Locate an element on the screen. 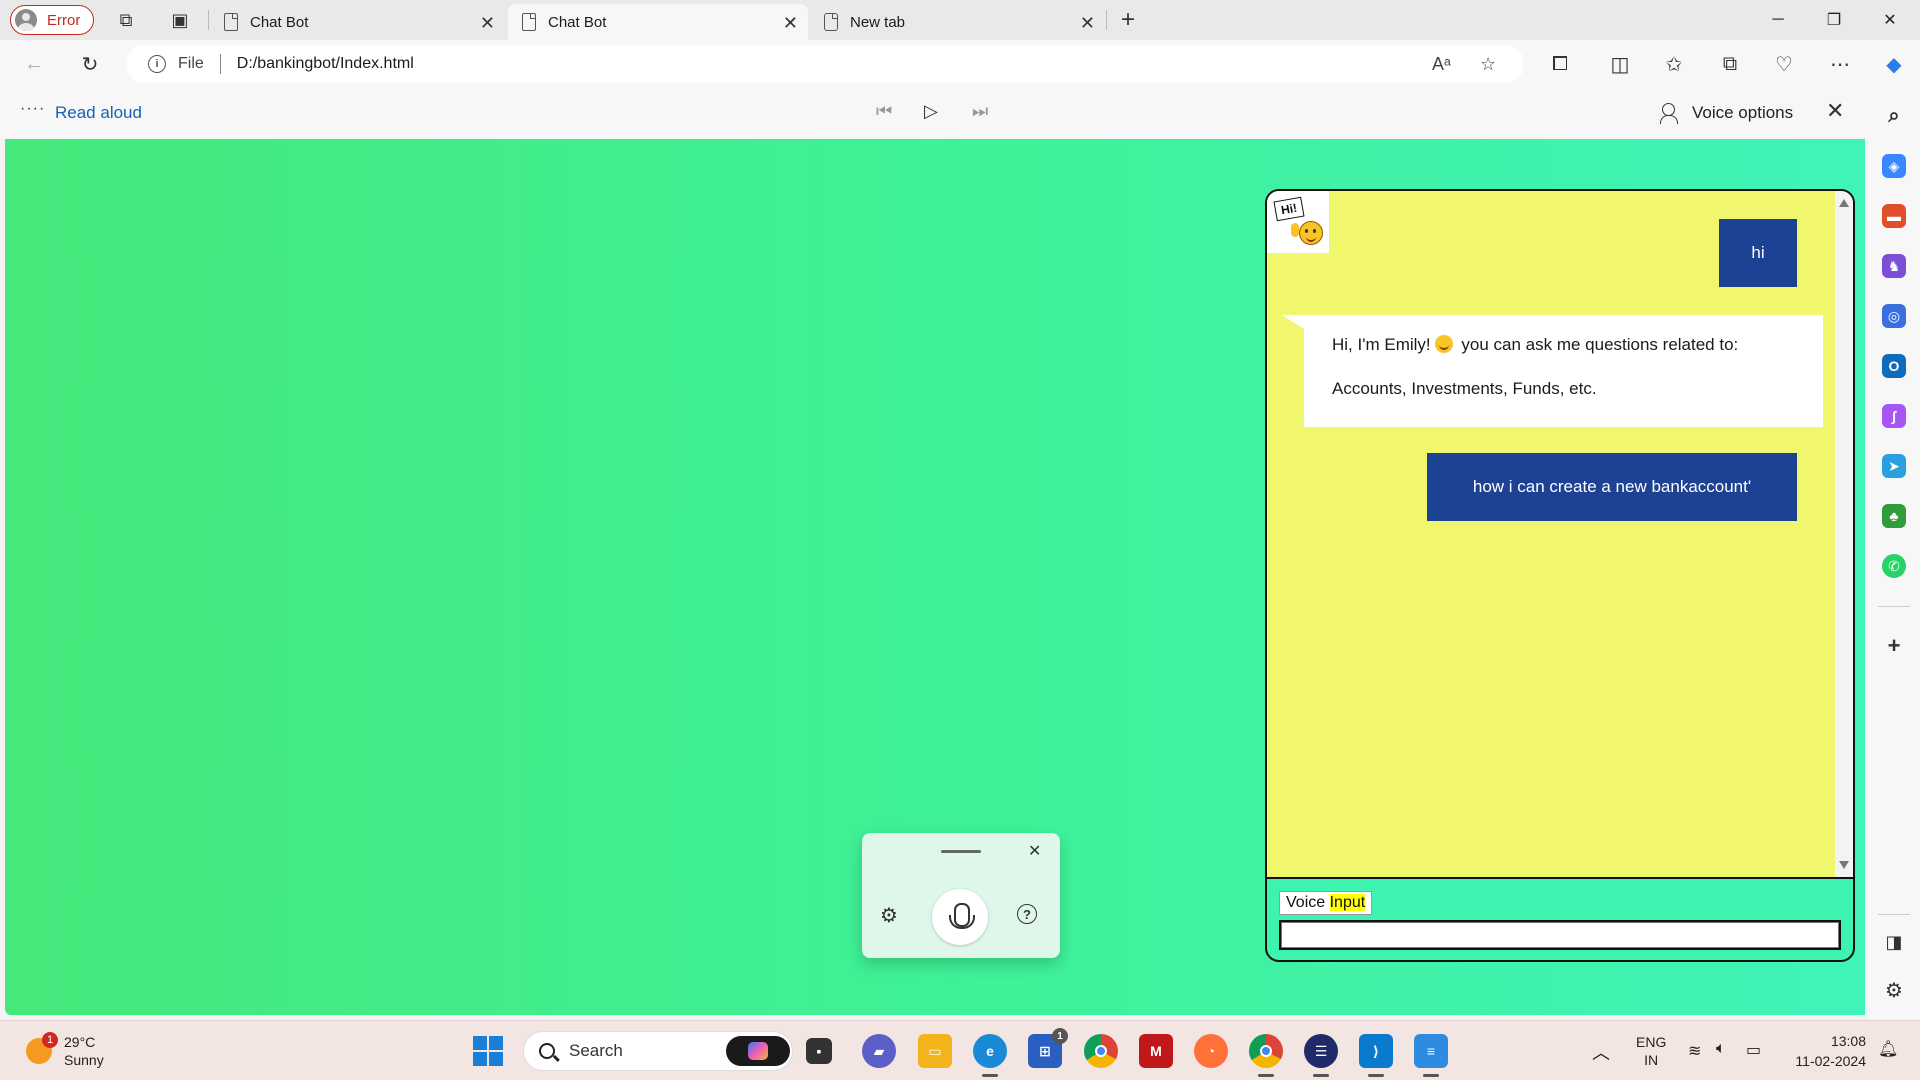 The height and width of the screenshot is (1080, 1920). url-separator is located at coordinates (220, 64).